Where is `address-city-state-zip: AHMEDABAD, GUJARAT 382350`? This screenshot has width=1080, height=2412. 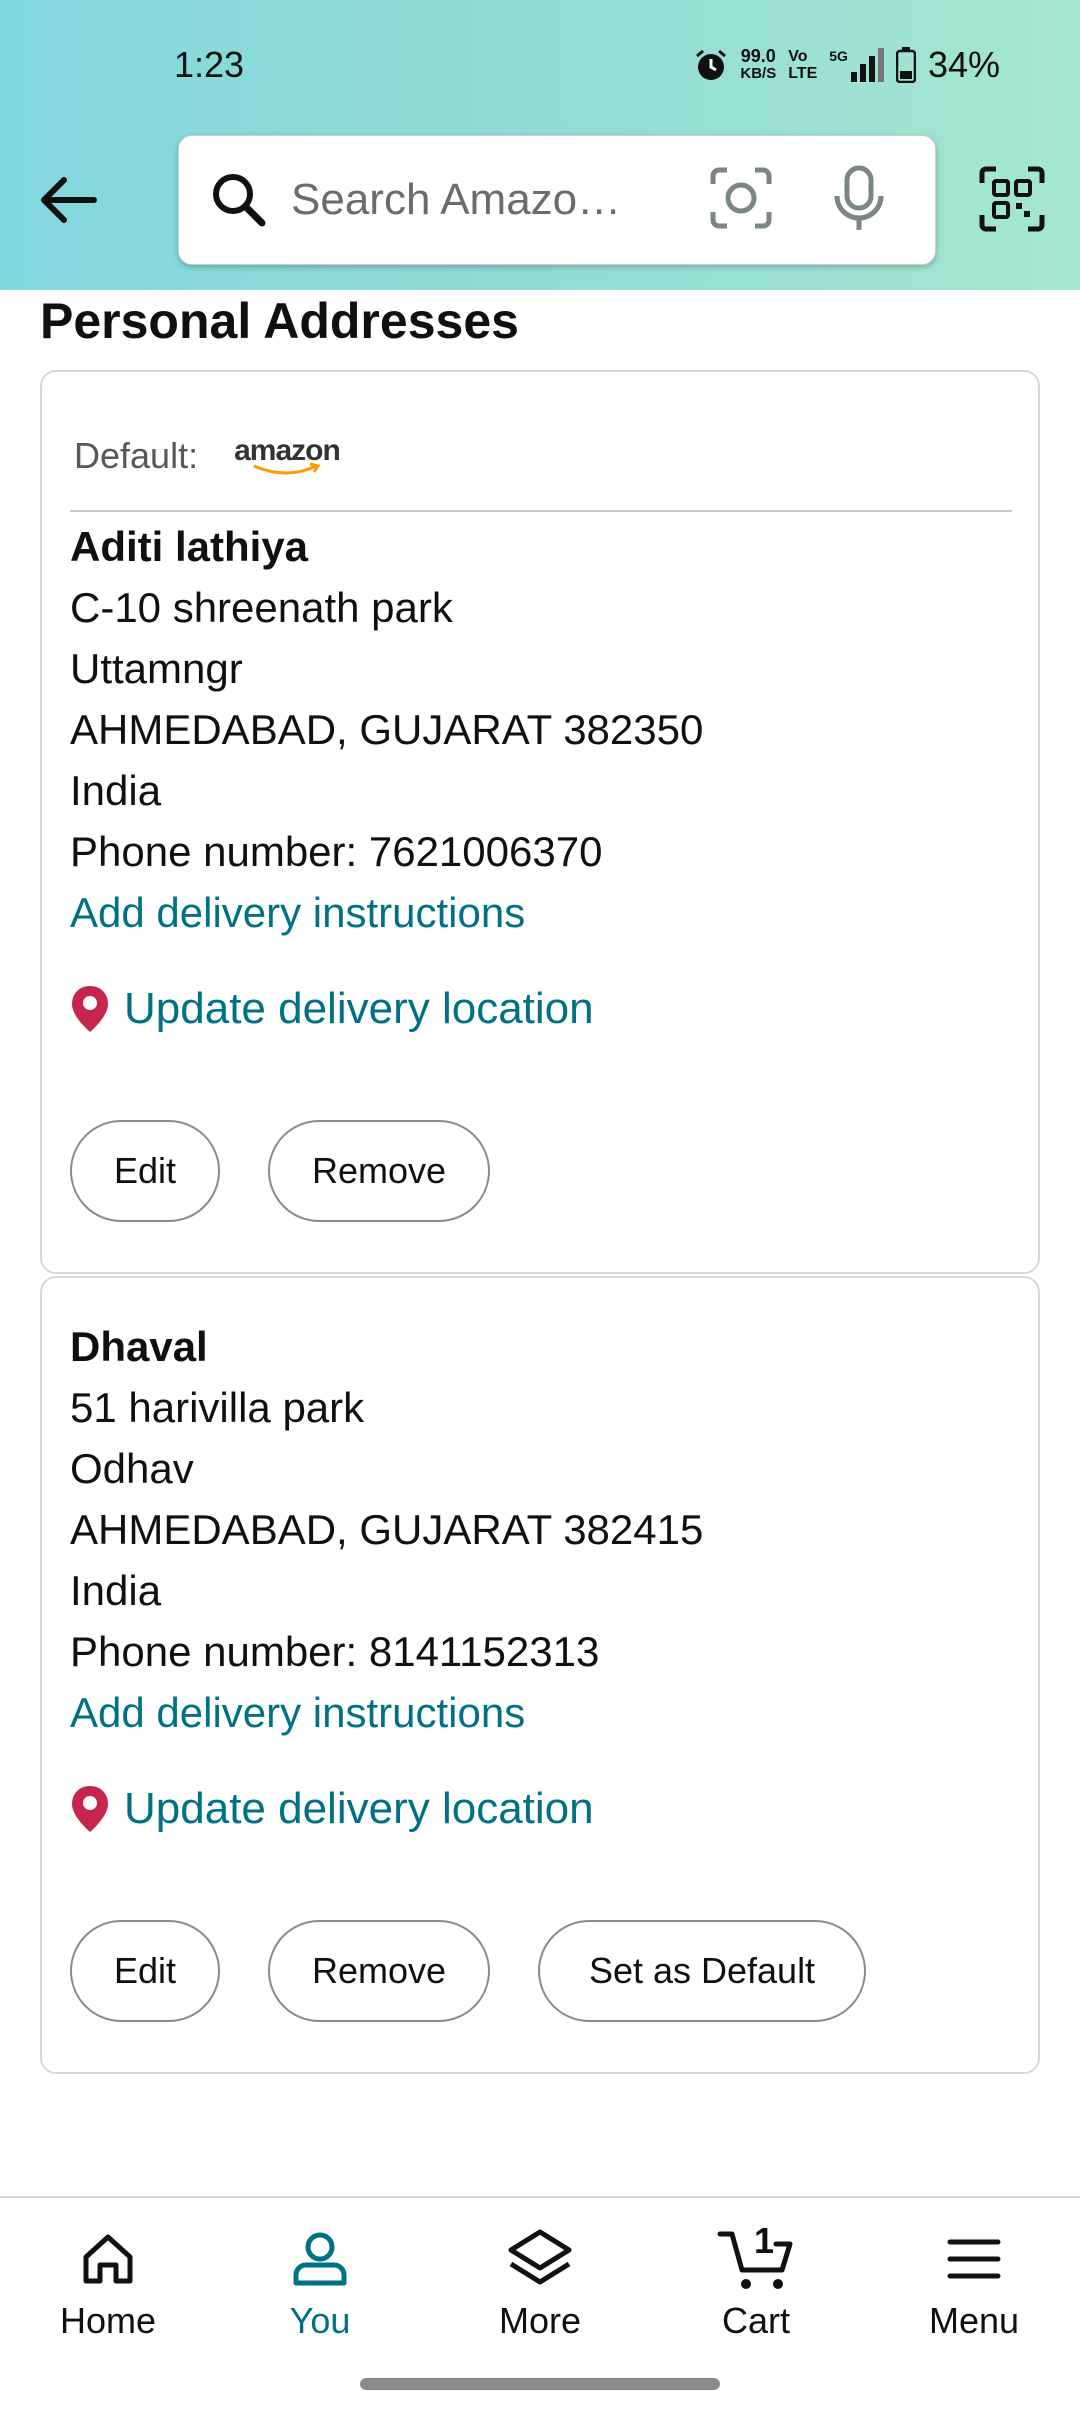
address-city-state-zip: AHMEDABAD, GUJARAT 382350 is located at coordinates (387, 729).